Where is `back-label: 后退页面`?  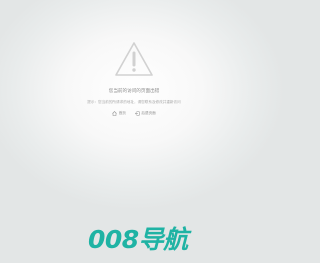 back-label: 后退页面 is located at coordinates (148, 113).